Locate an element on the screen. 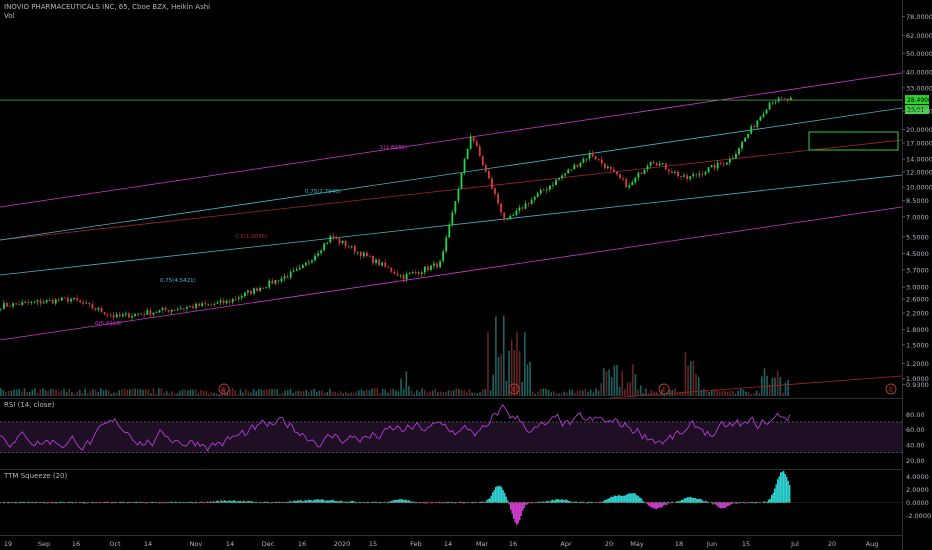  price-tick-label: 1.5000 is located at coordinates (917, 345).